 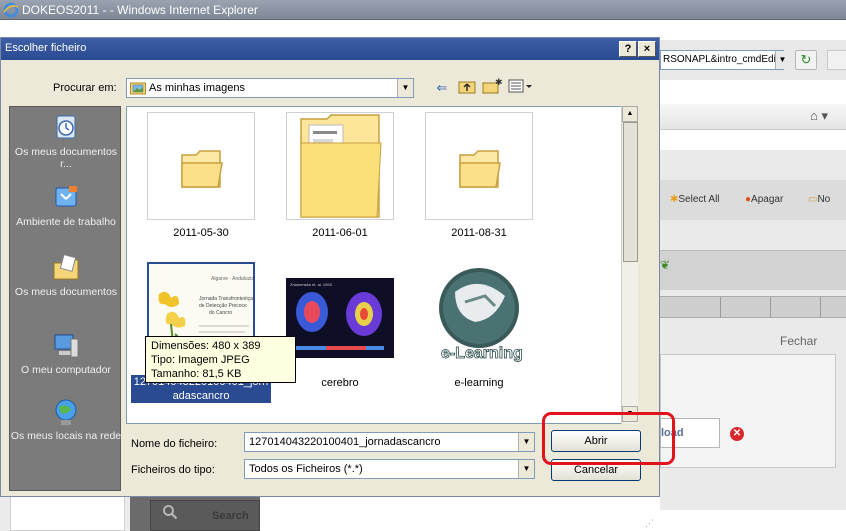 What do you see at coordinates (66, 292) in the screenshot?
I see `place-label: Os meus documentos` at bounding box center [66, 292].